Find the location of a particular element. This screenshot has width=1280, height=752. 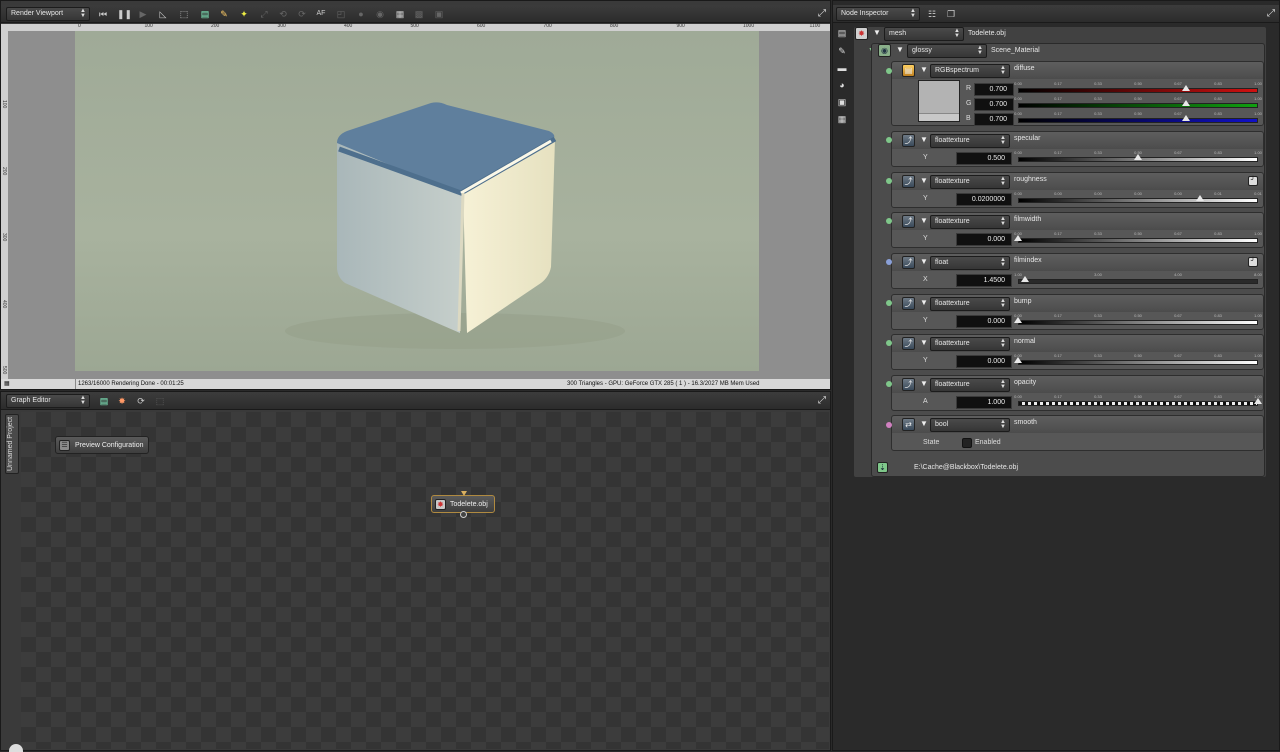

filmindex-curve-icon: ╯ is located at coordinates (1253, 262).